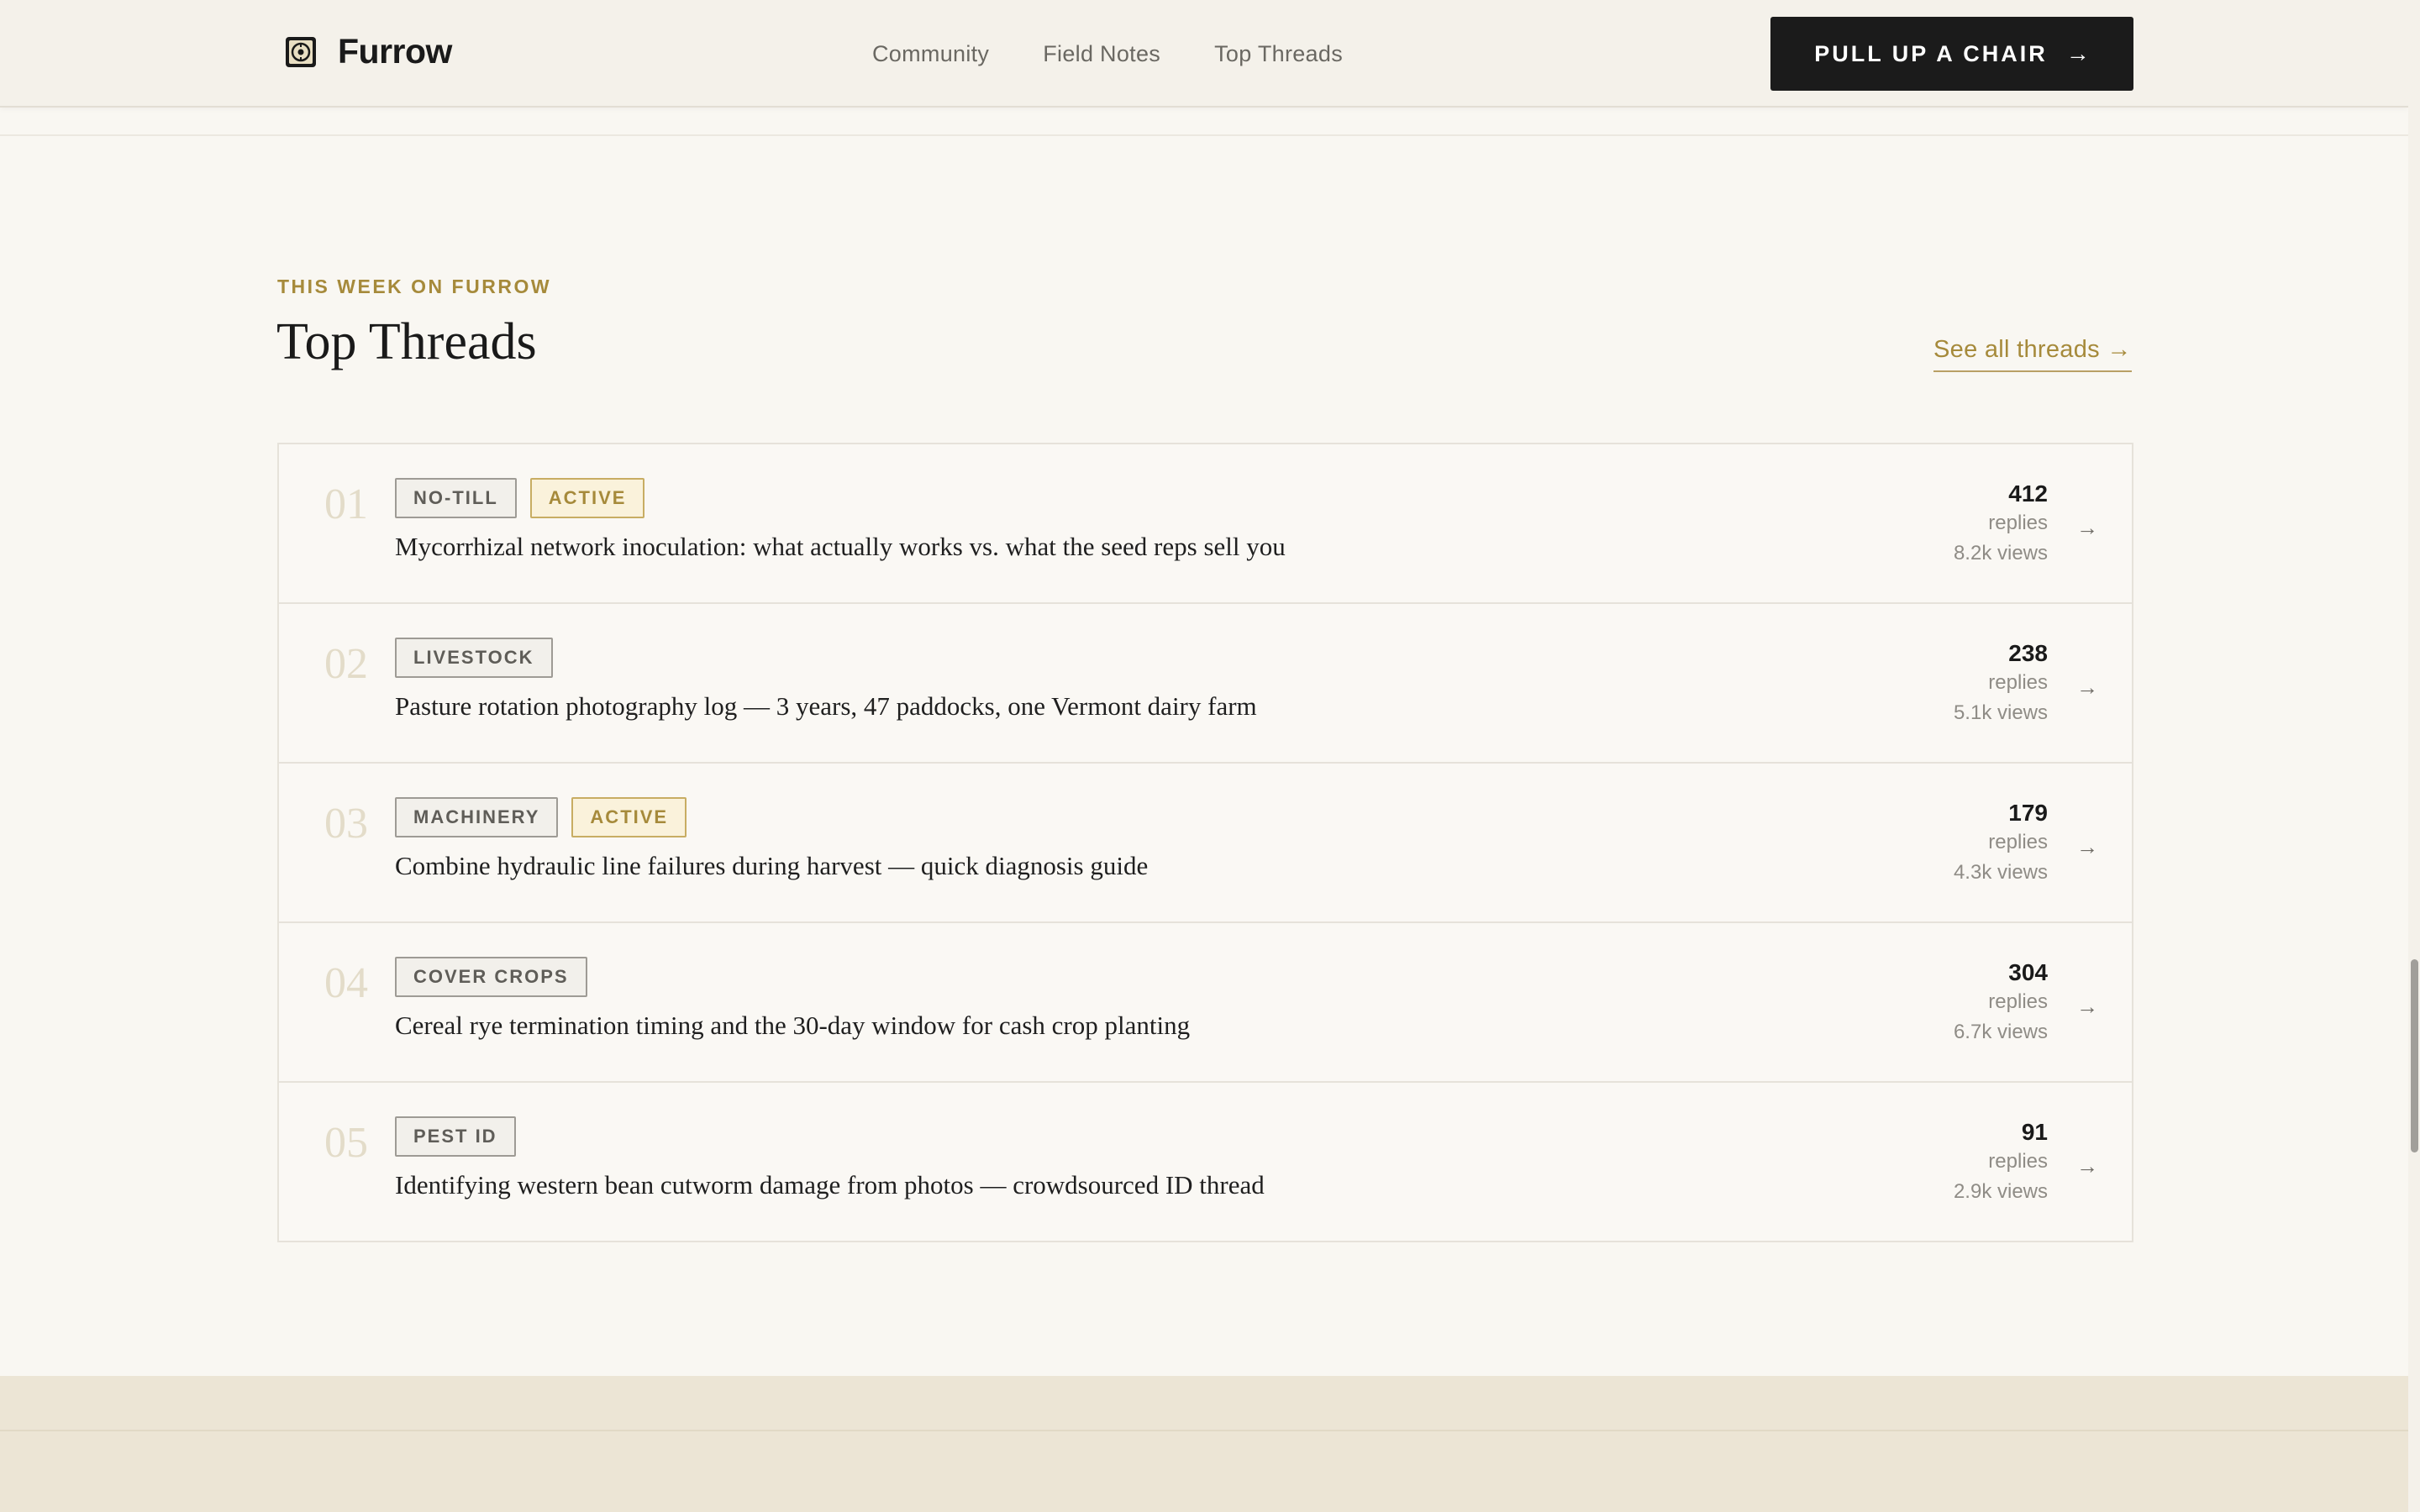 Image resolution: width=2420 pixels, height=1512 pixels. Describe the element at coordinates (301, 51) in the screenshot. I see `seed-badge-icon` at that location.